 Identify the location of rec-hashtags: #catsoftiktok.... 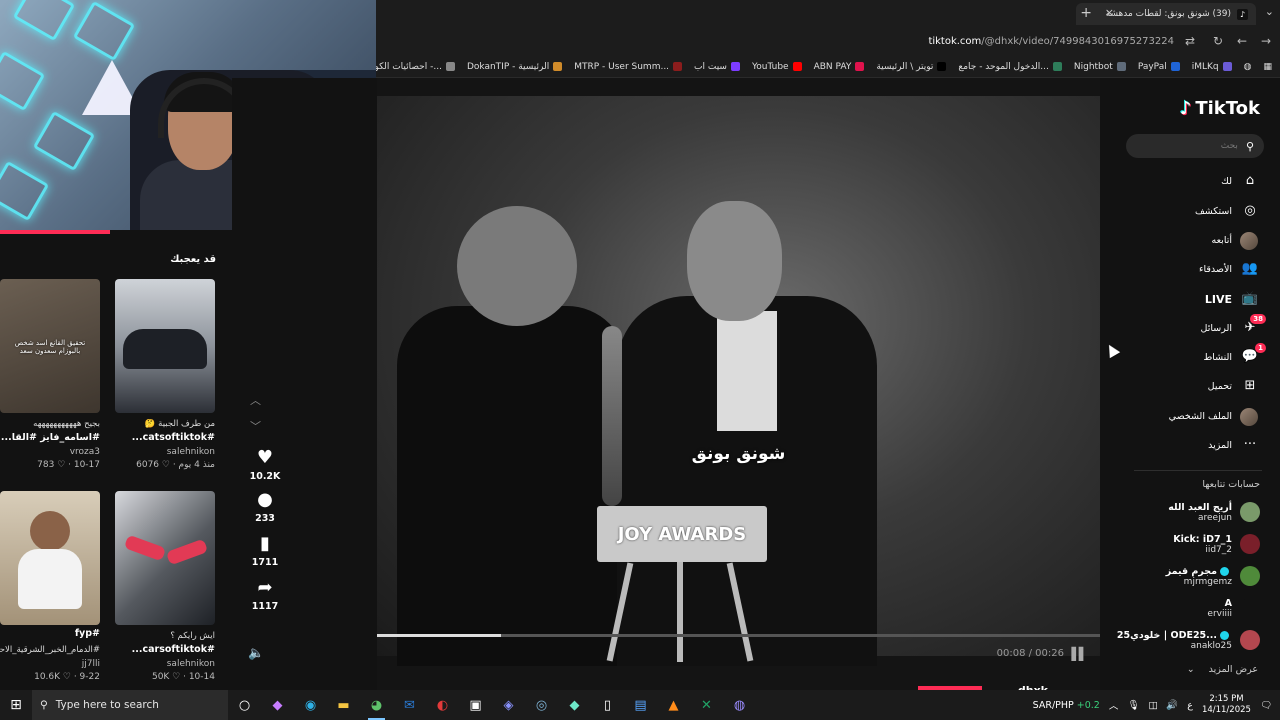
(165, 437).